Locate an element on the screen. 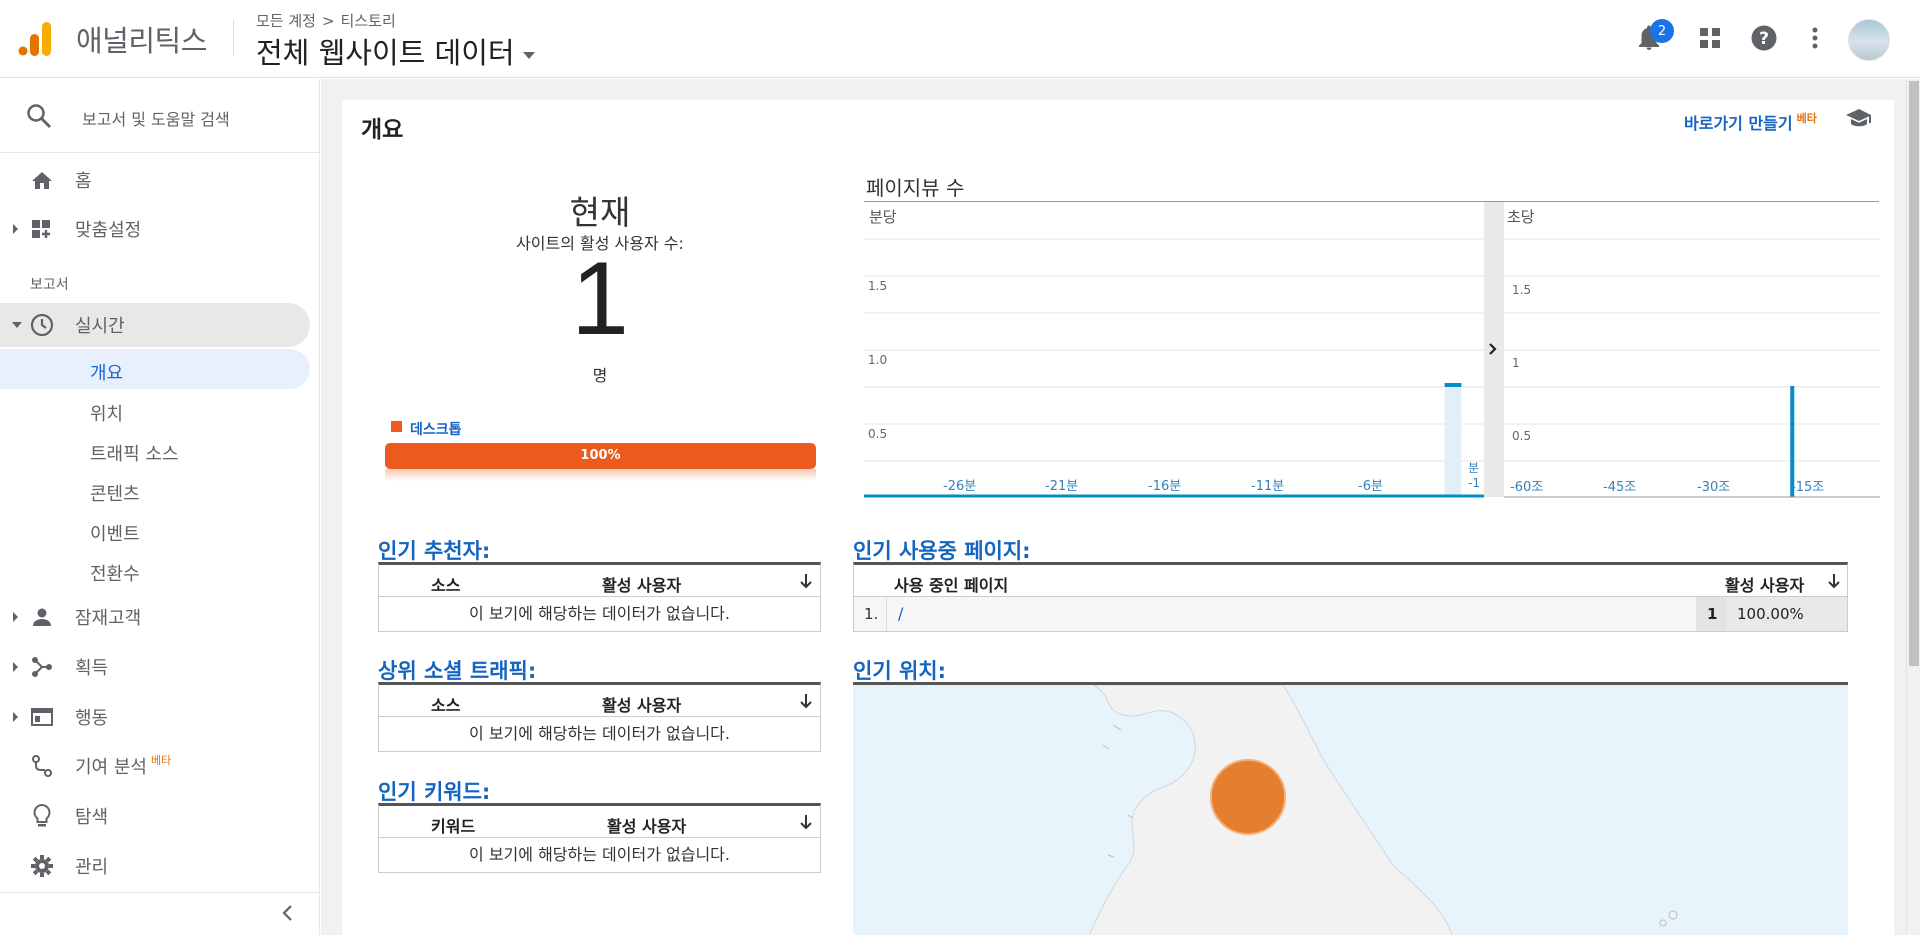 This screenshot has width=1920, height=935. sidebar-subitem-traffic-sources: 트래픽 소스 is located at coordinates (155, 450).